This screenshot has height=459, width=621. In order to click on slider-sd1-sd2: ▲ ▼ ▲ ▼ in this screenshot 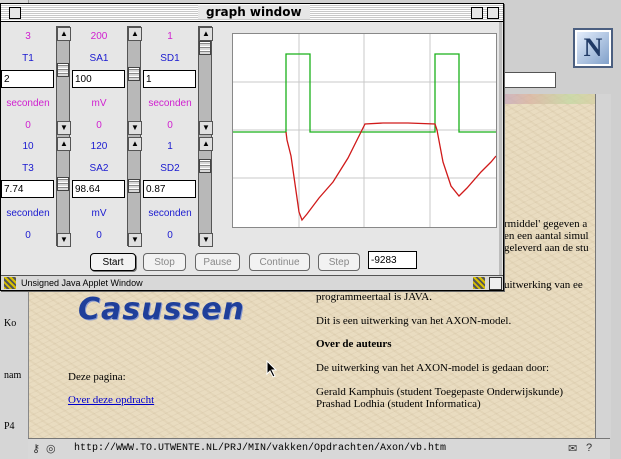, I will do `click(205, 136)`.